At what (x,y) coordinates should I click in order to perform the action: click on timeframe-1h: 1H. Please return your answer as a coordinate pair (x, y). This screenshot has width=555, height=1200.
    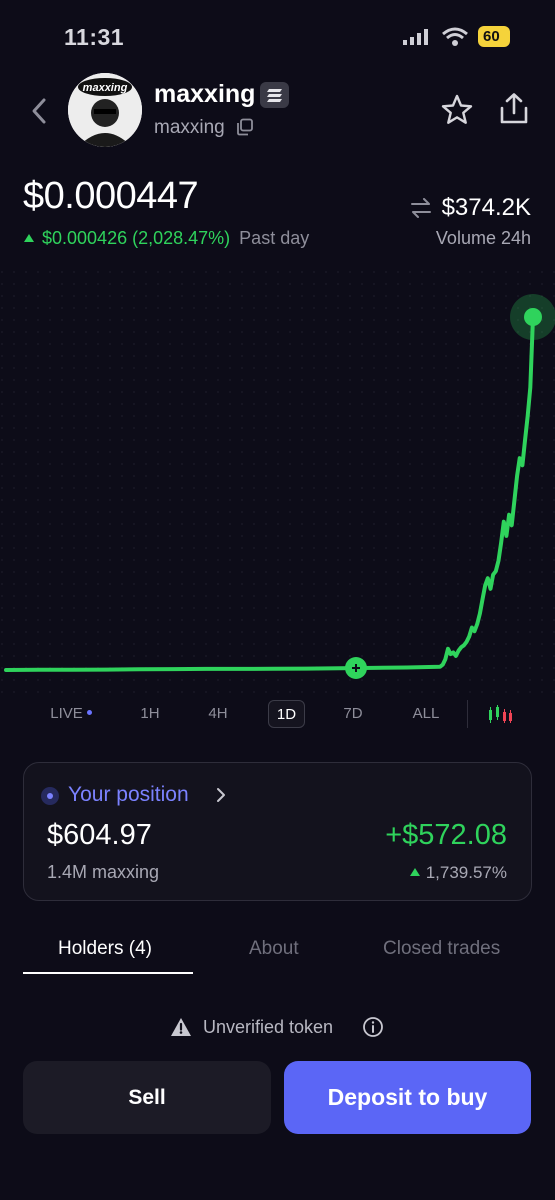
    Looking at the image, I should click on (150, 714).